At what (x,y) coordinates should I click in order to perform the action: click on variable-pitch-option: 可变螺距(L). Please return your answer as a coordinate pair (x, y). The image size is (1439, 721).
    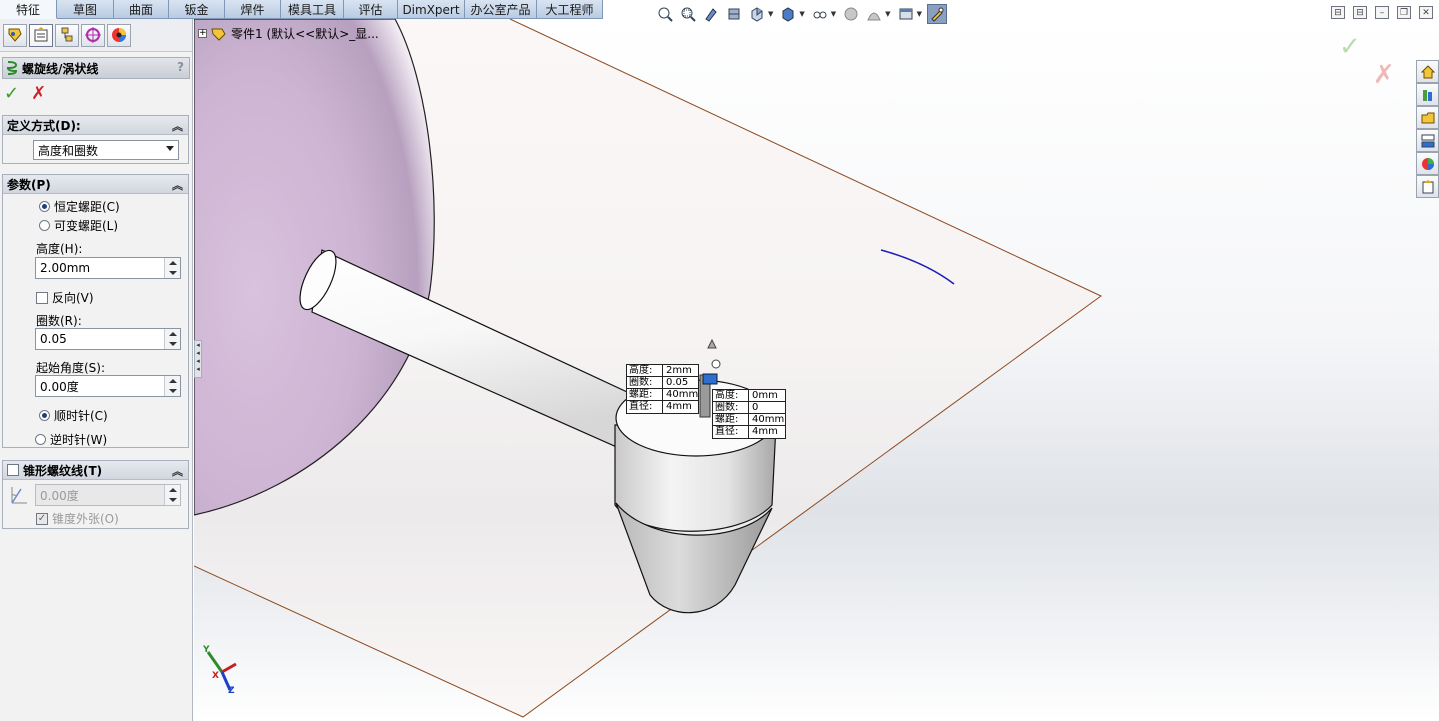
    Looking at the image, I should click on (78, 225).